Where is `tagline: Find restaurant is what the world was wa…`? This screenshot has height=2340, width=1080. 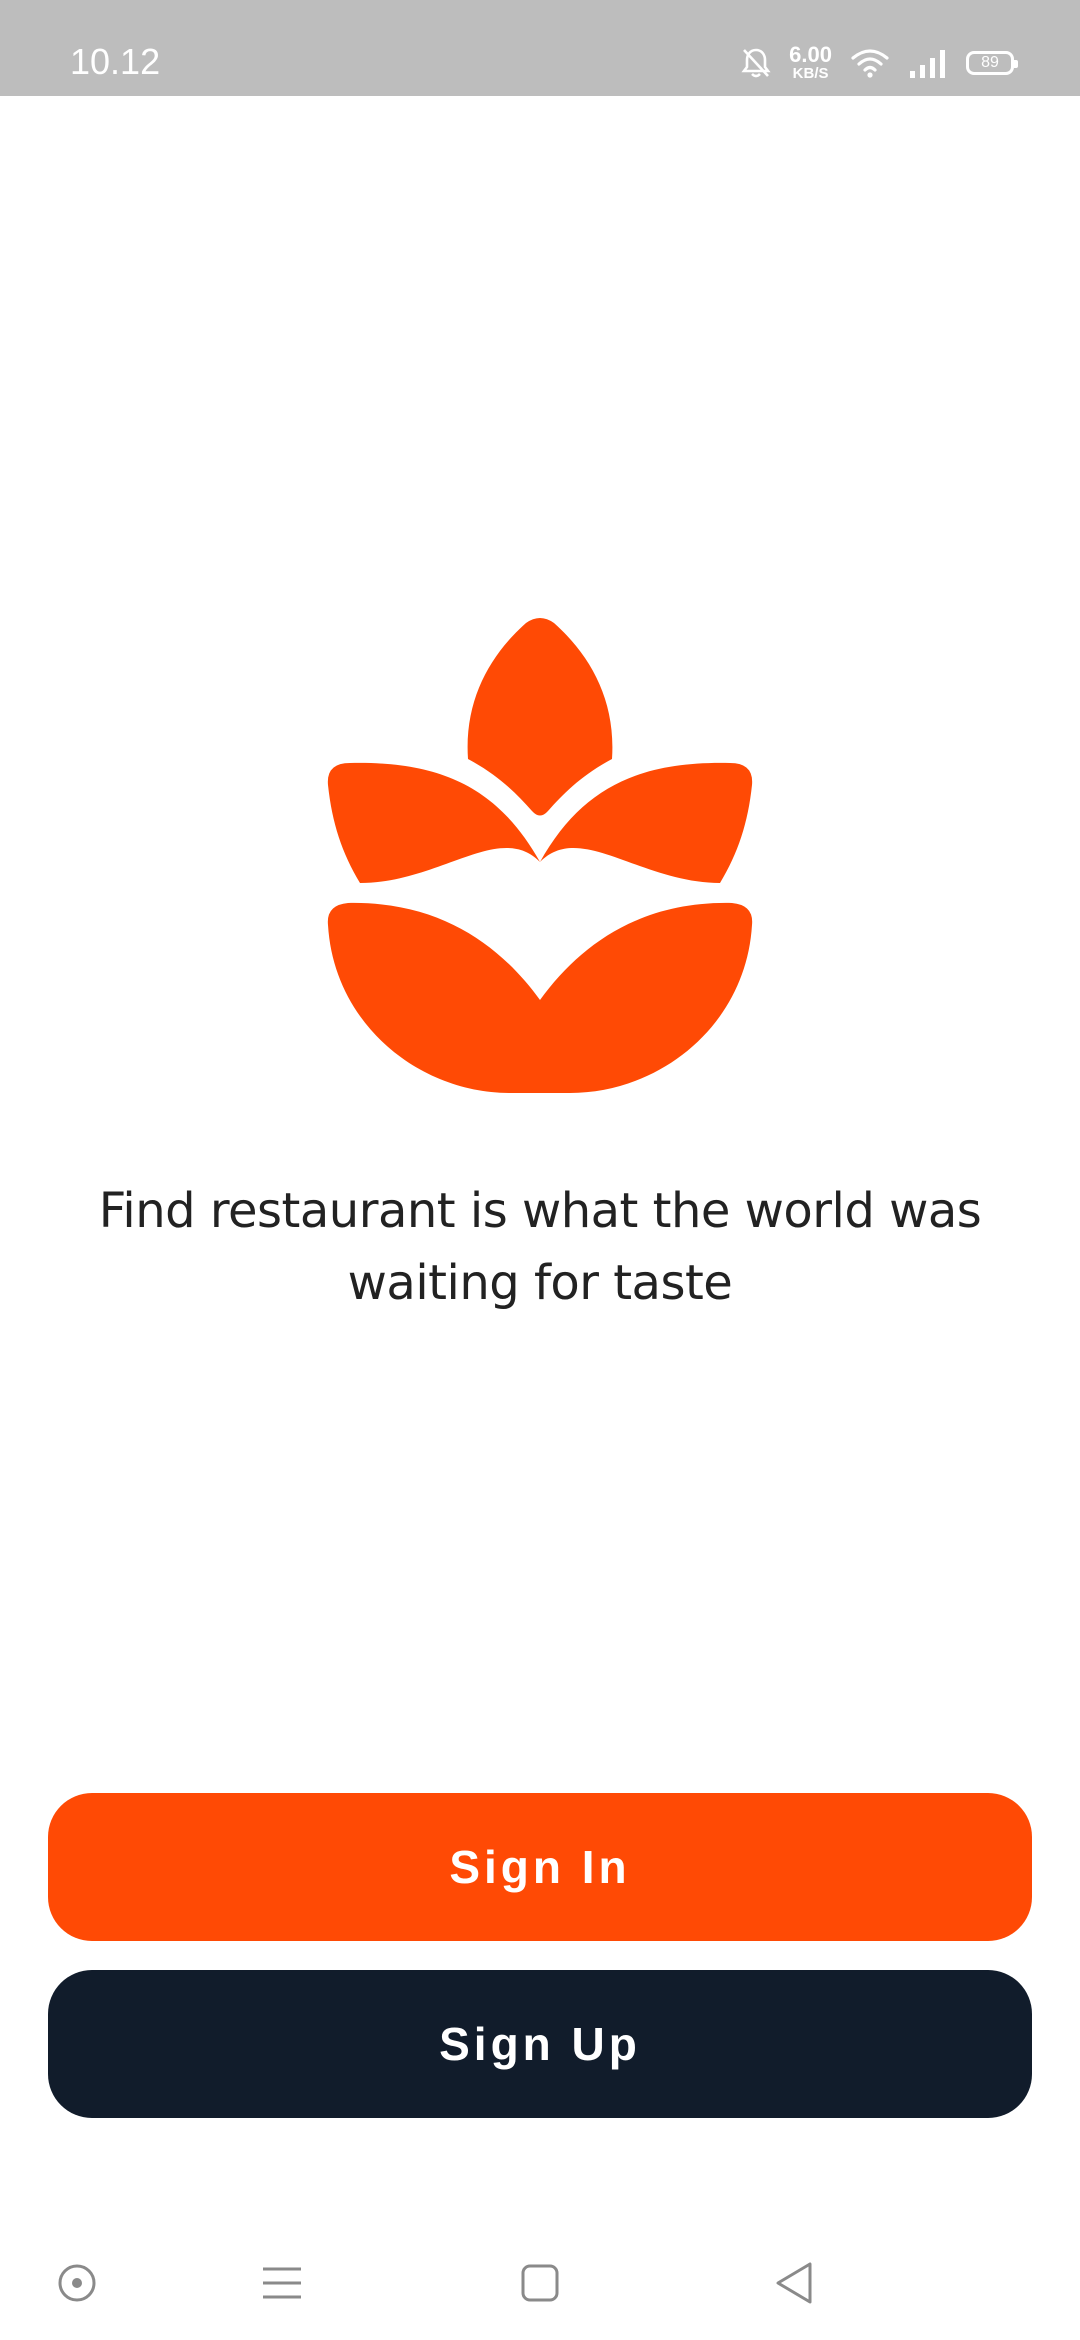
tagline: Find restaurant is what the world was wa… is located at coordinates (540, 1247).